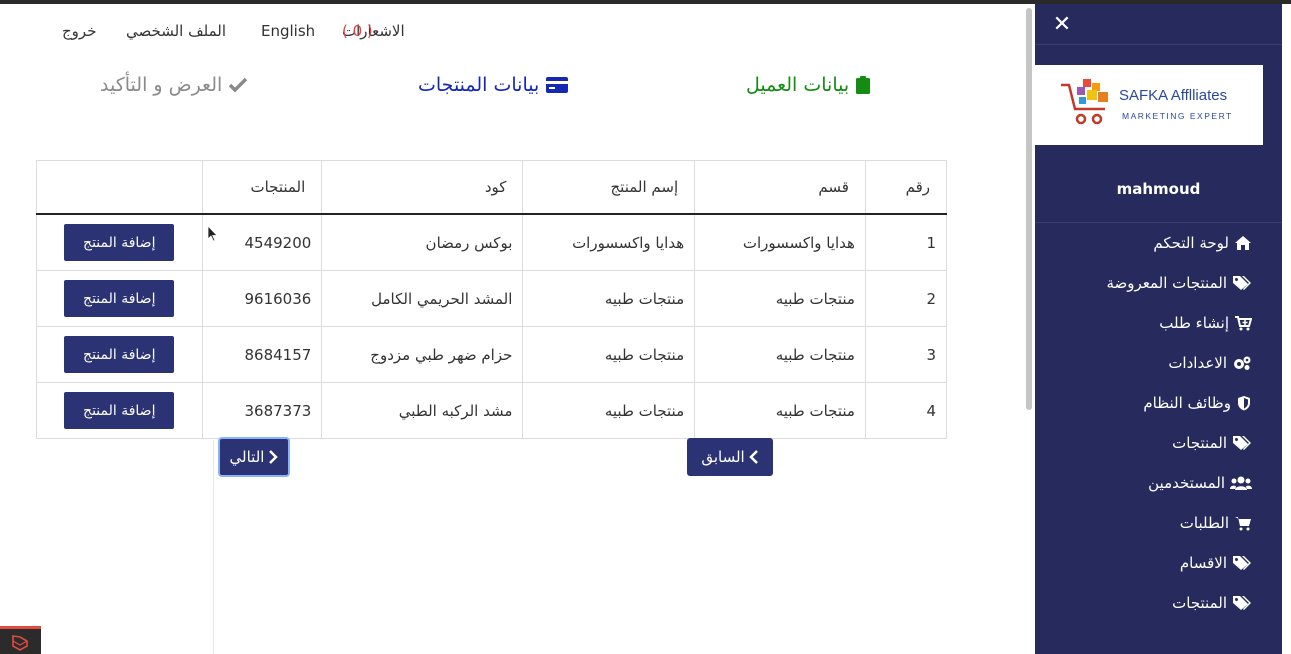  I want to click on next-button: التالي, so click(254, 457).